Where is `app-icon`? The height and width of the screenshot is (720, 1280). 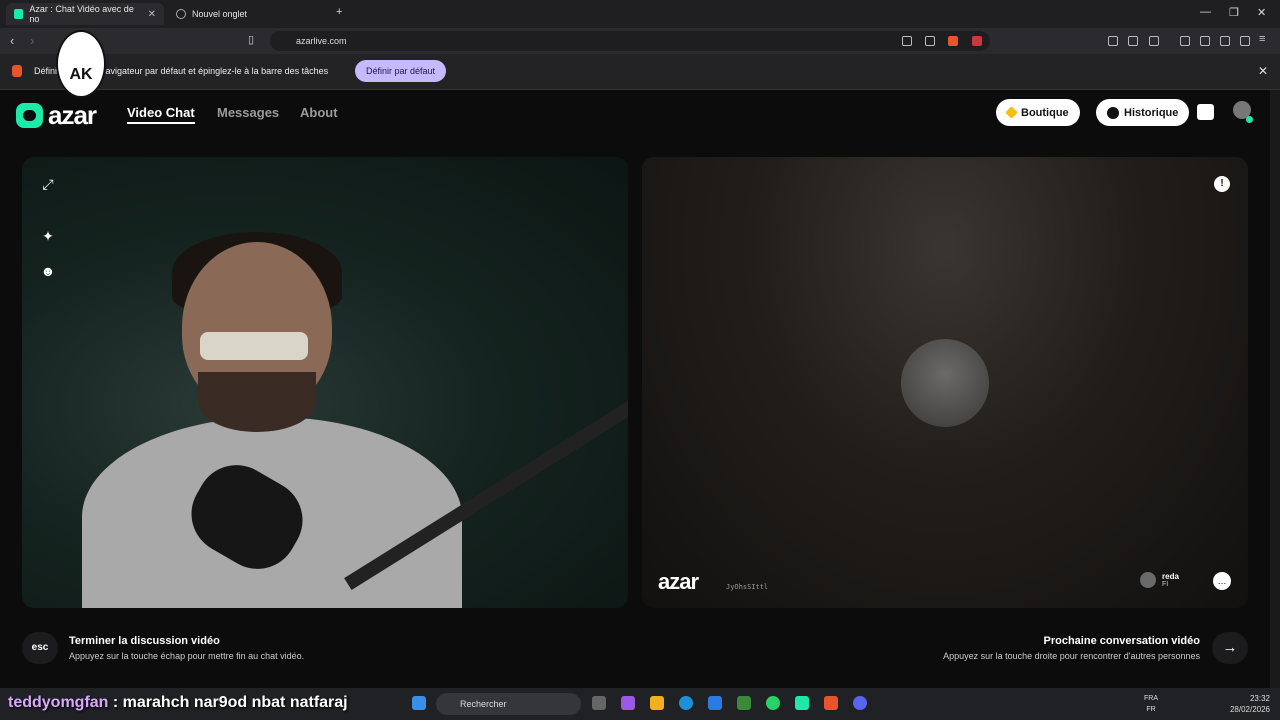 app-icon is located at coordinates (744, 703).